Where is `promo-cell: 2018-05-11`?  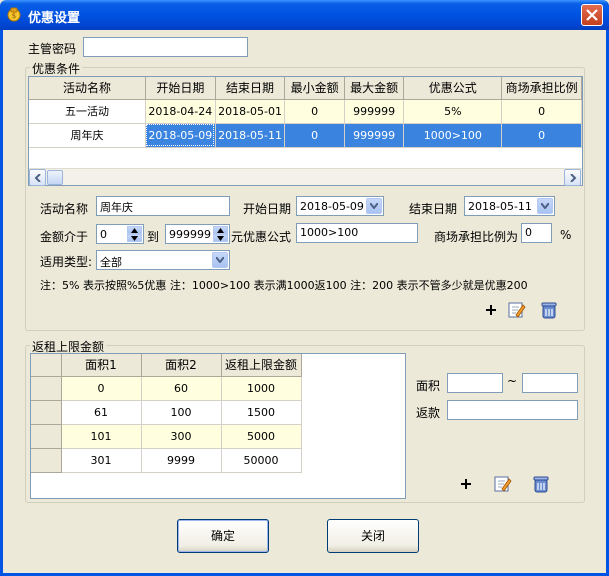
promo-cell: 2018-05-11 is located at coordinates (250, 135).